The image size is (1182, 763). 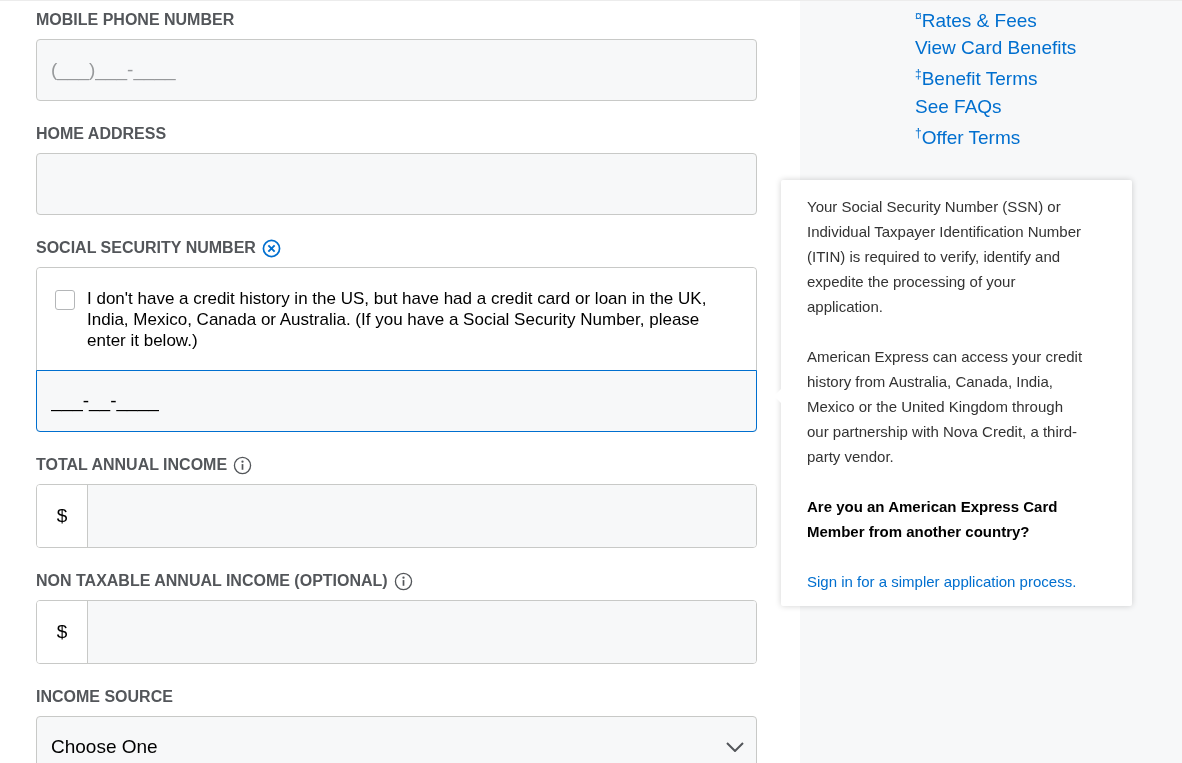 What do you see at coordinates (945, 407) in the screenshot?
I see `tooltip-text: American Express can access your credit history from Australia, Canada, India, Mexico or the United Kingdom through our partnership with Nova Credit, a third-party vendor.` at bounding box center [945, 407].